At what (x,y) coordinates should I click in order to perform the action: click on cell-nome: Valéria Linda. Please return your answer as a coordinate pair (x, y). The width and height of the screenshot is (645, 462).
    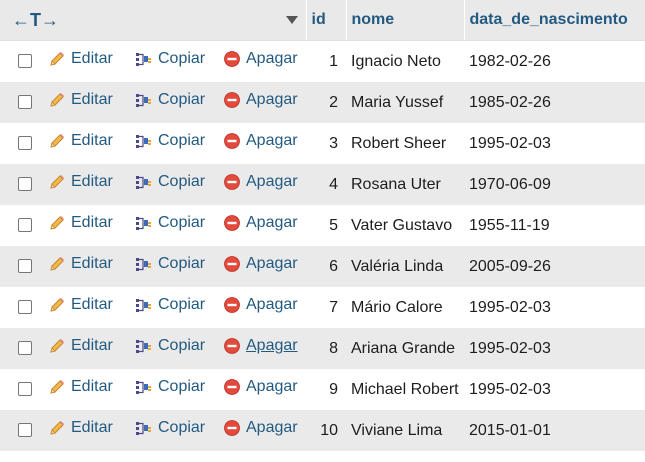
    Looking at the image, I should click on (405, 266).